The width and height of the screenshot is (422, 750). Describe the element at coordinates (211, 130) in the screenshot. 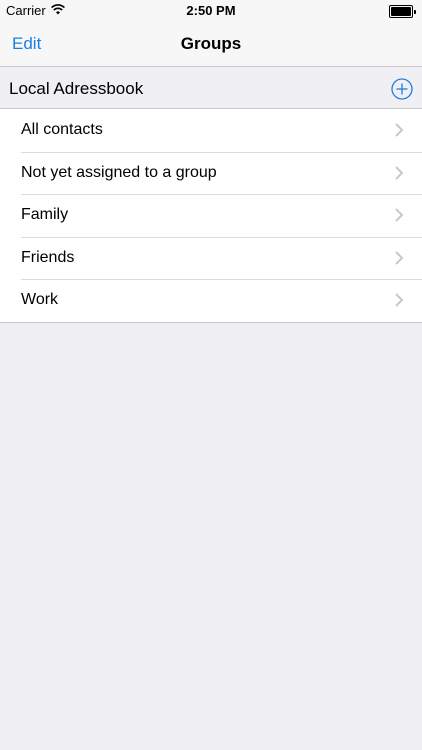

I see `group-row-all-contacts: All contacts` at that location.